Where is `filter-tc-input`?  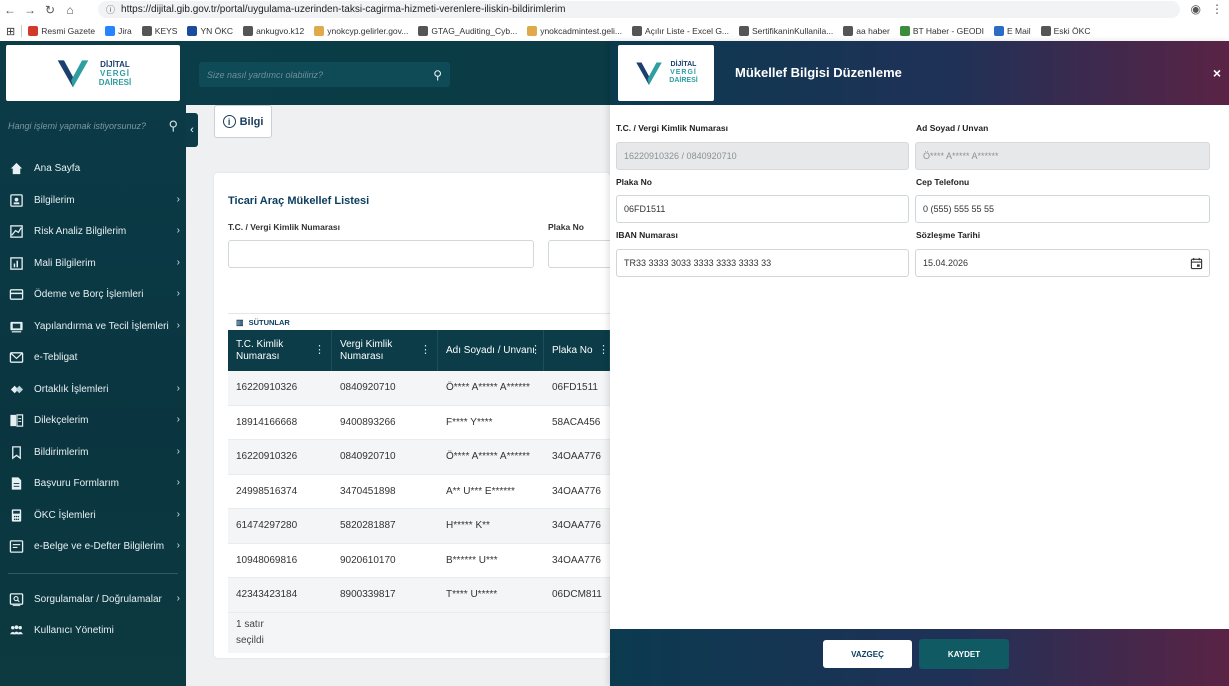 filter-tc-input is located at coordinates (381, 254).